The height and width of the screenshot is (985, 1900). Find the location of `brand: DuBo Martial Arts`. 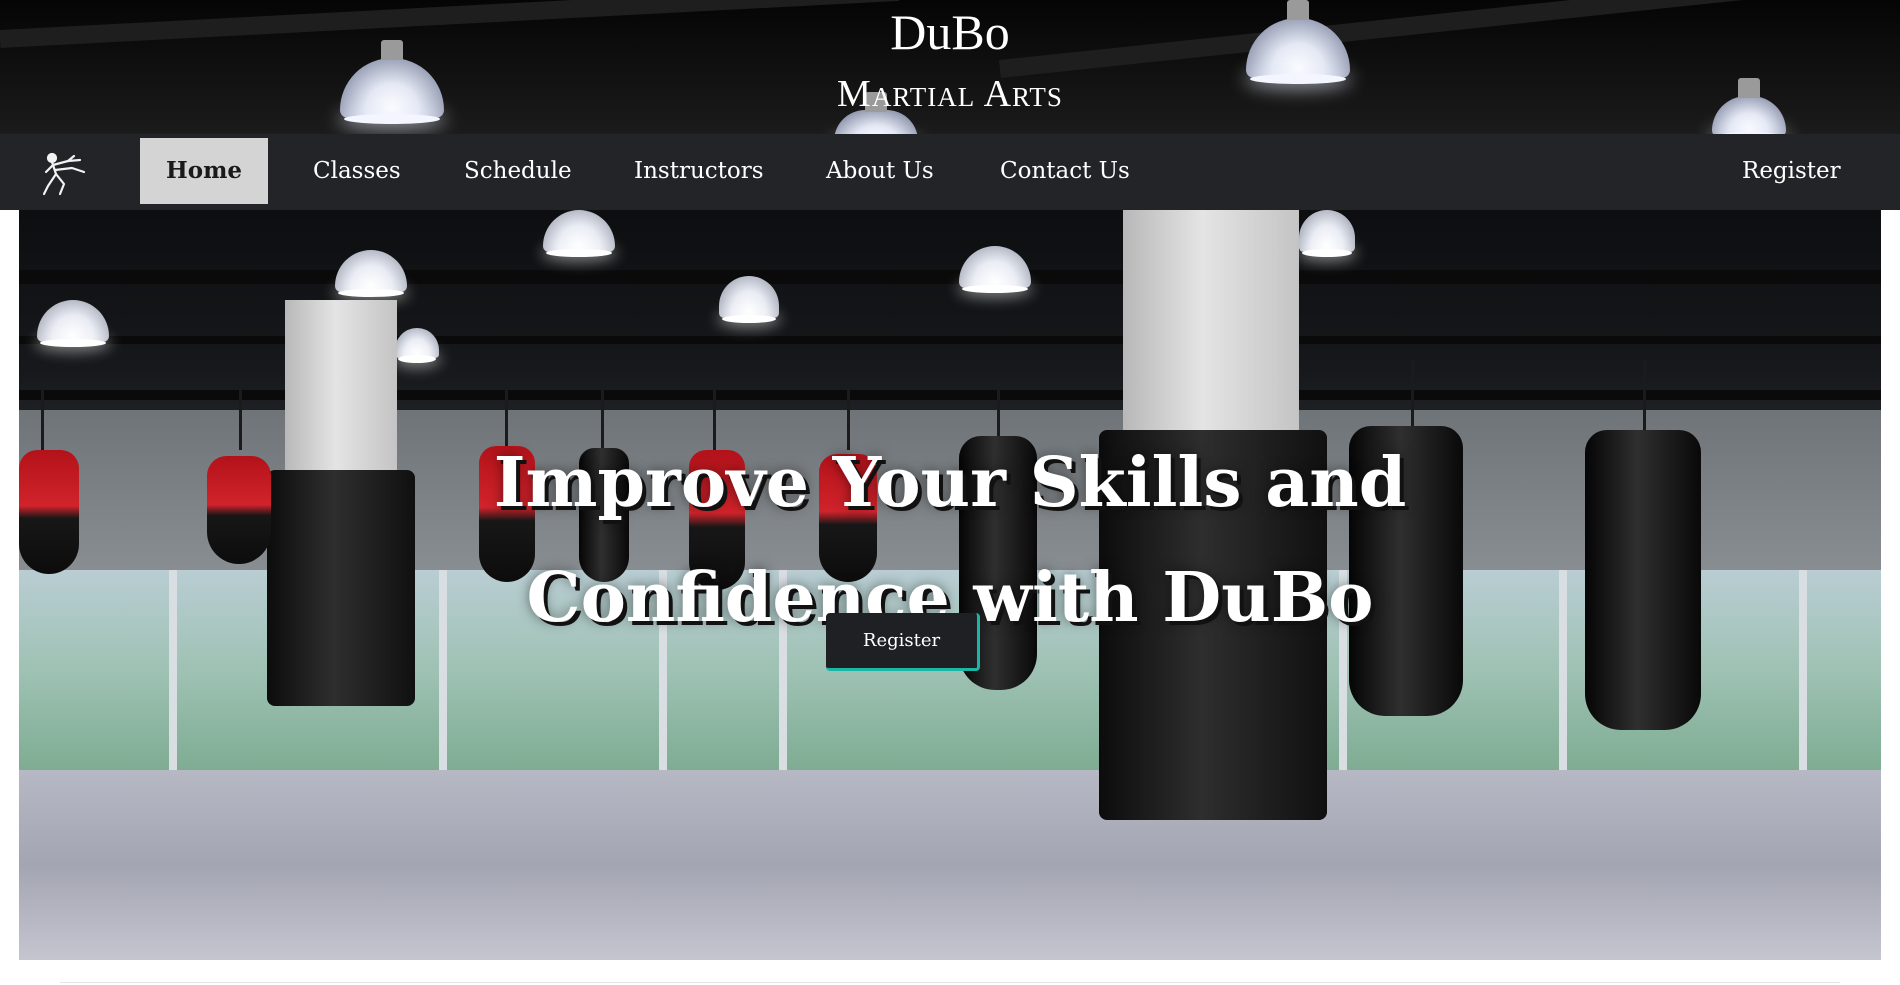

brand: DuBo Martial Arts is located at coordinates (950, 57).